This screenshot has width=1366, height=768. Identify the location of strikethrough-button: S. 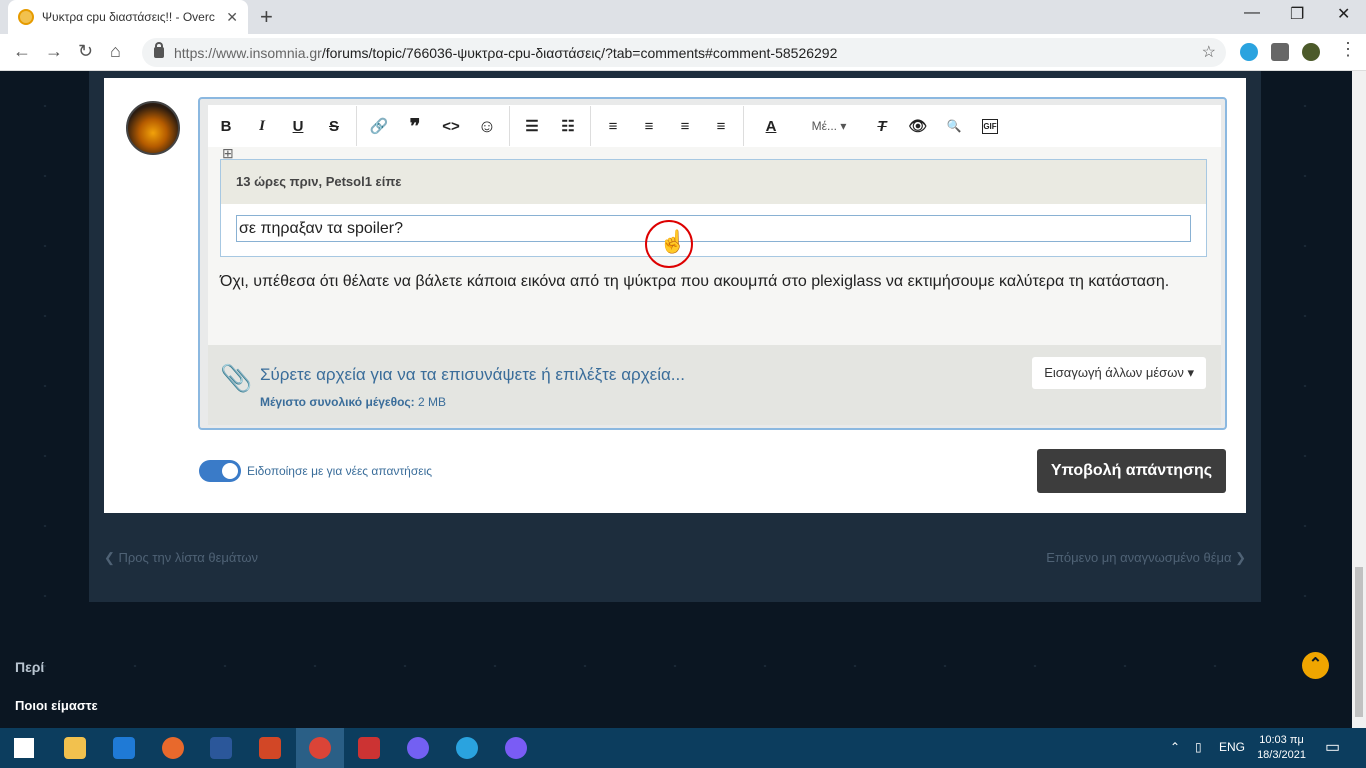
(334, 126).